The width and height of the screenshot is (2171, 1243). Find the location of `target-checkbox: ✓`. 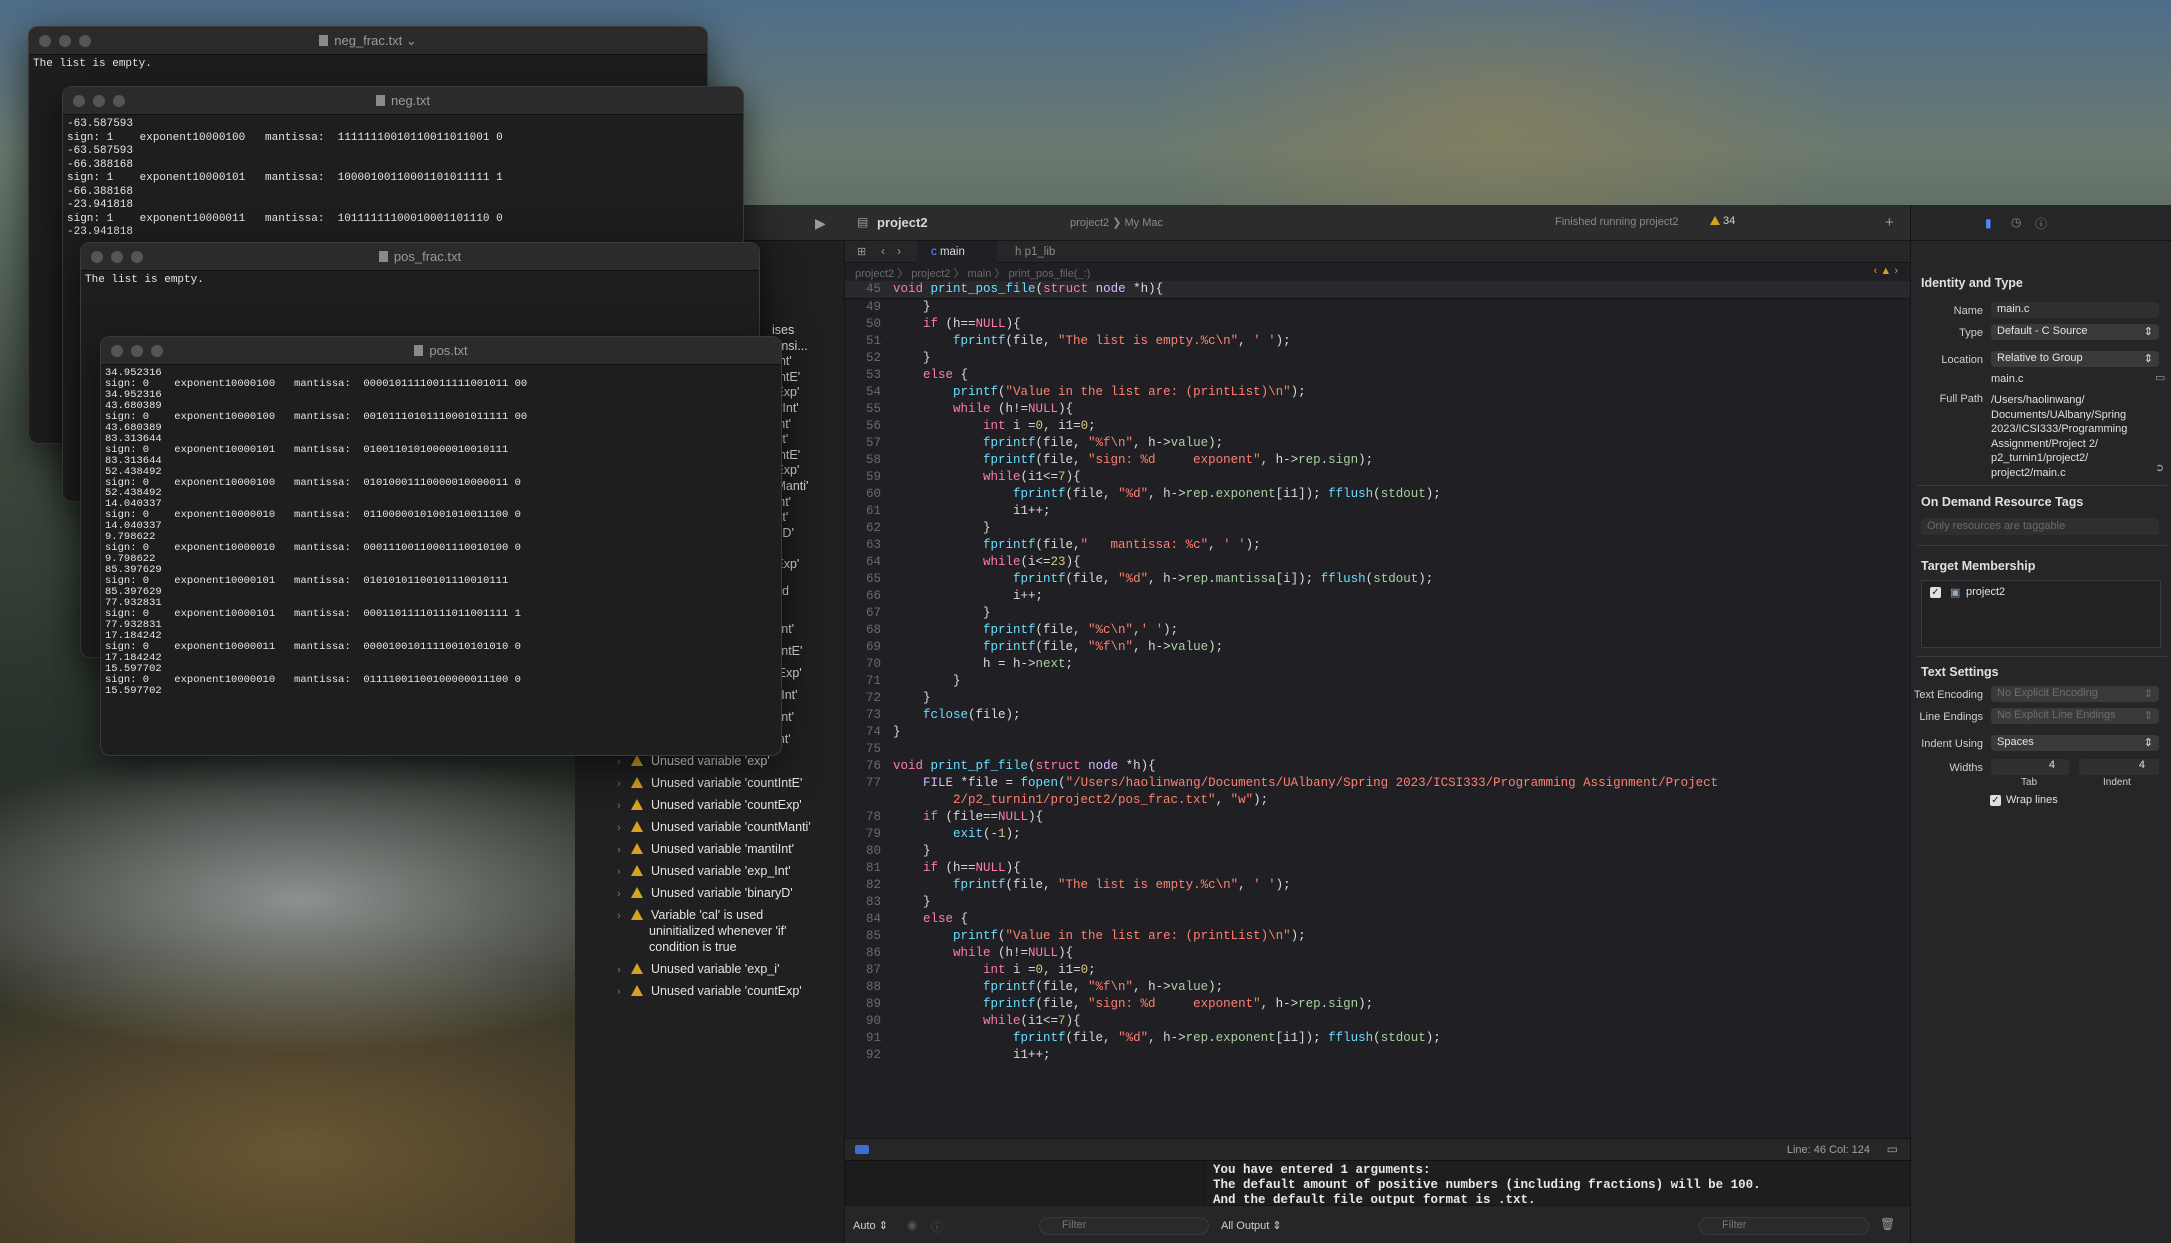

target-checkbox: ✓ is located at coordinates (1935, 592).